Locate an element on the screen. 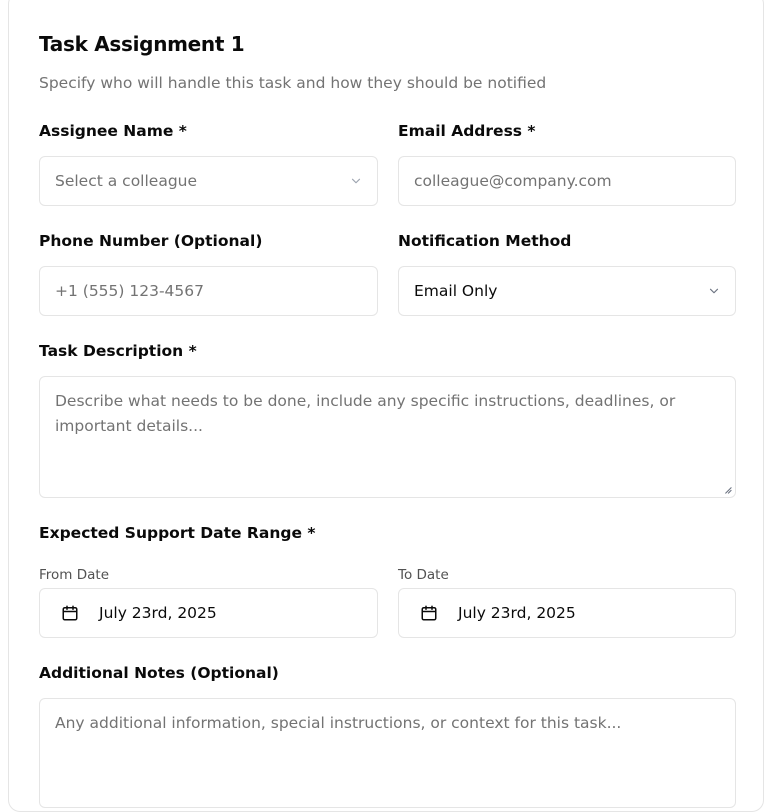  from-date-value: July 23rd, 2025 is located at coordinates (158, 613).